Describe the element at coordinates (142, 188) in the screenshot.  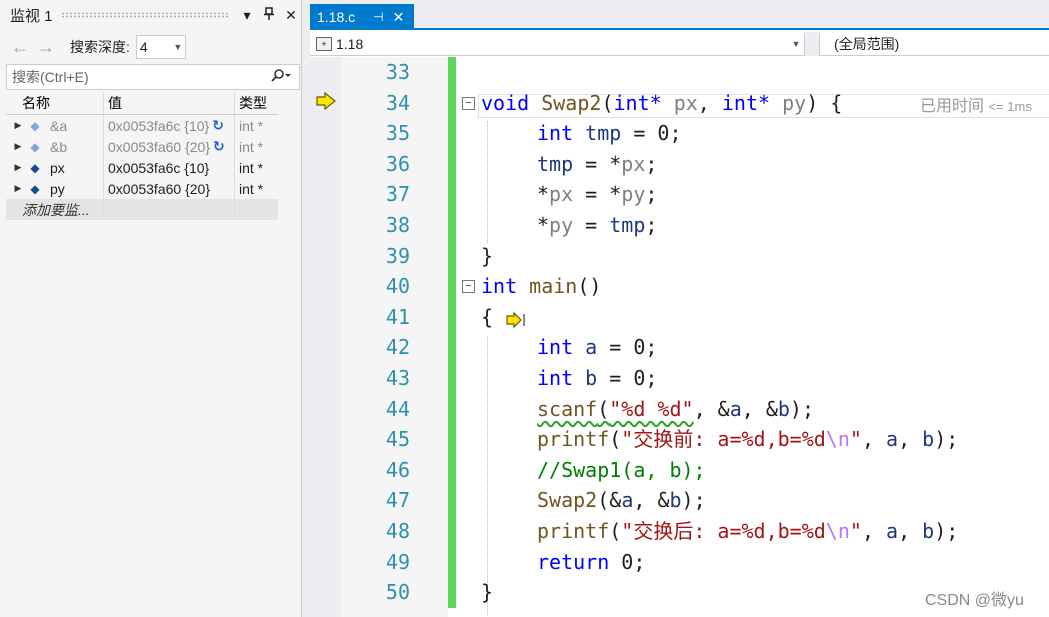
I see `table-row: ▶ ◆ py 0x0053fa60 {20} int *` at that location.